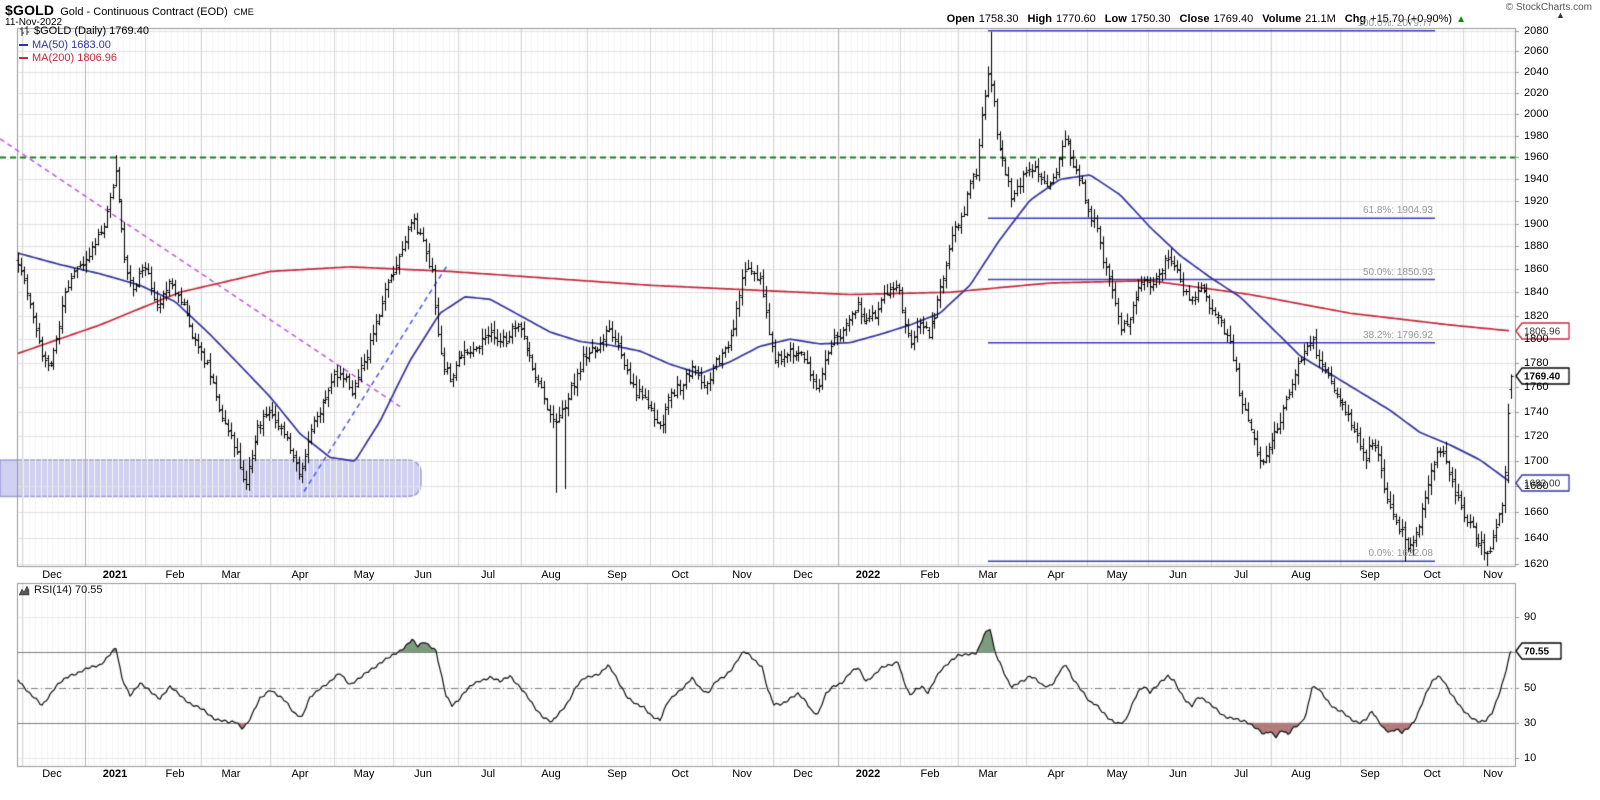 This screenshot has height=800, width=1600. What do you see at coordinates (1542, 332) in the screenshot?
I see `price-tag-1806.96: 1806.96` at bounding box center [1542, 332].